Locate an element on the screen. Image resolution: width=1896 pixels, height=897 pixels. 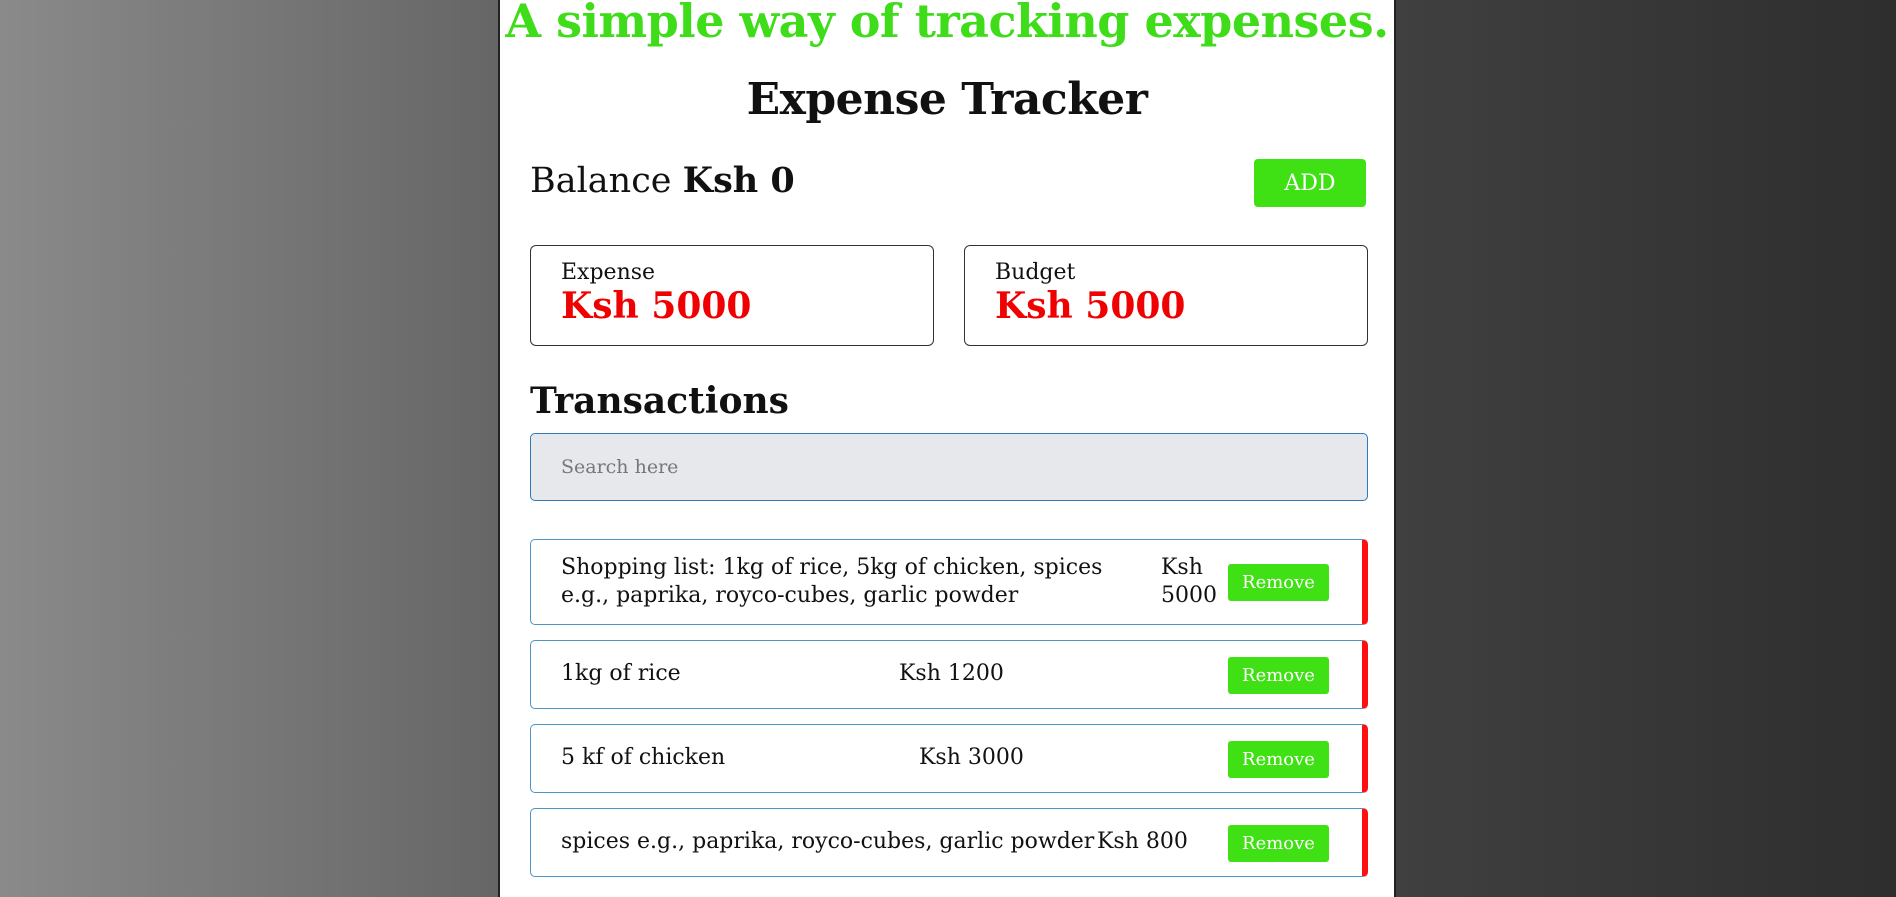
balance-value: Ksh 0 is located at coordinates (738, 180).